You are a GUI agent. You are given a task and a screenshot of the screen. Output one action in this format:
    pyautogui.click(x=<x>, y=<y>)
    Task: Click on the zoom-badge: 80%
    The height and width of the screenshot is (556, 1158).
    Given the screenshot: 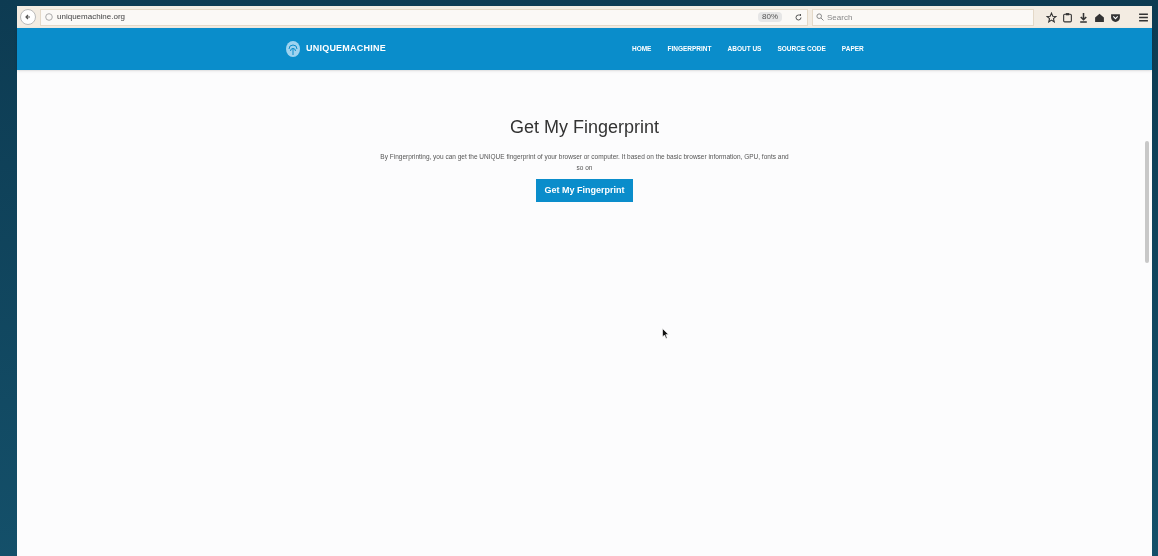 What is the action you would take?
    pyautogui.click(x=770, y=17)
    